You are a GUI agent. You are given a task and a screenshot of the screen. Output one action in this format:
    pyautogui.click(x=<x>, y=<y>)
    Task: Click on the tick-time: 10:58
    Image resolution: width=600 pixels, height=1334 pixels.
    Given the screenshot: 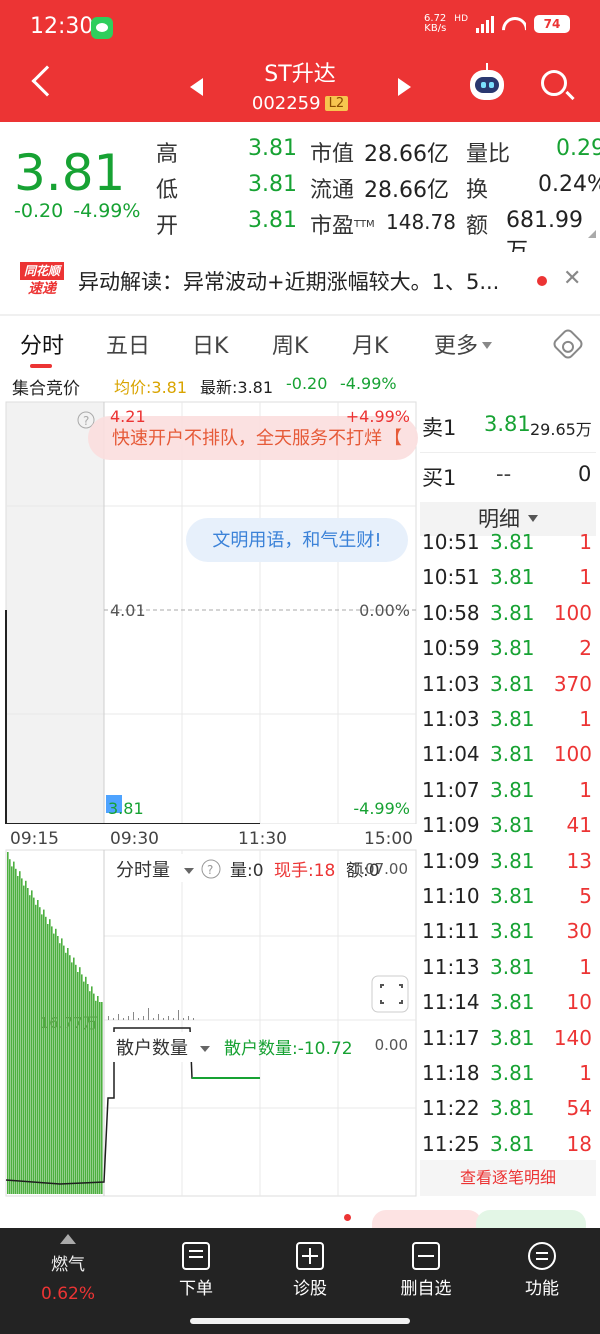 What is the action you would take?
    pyautogui.click(x=451, y=612)
    